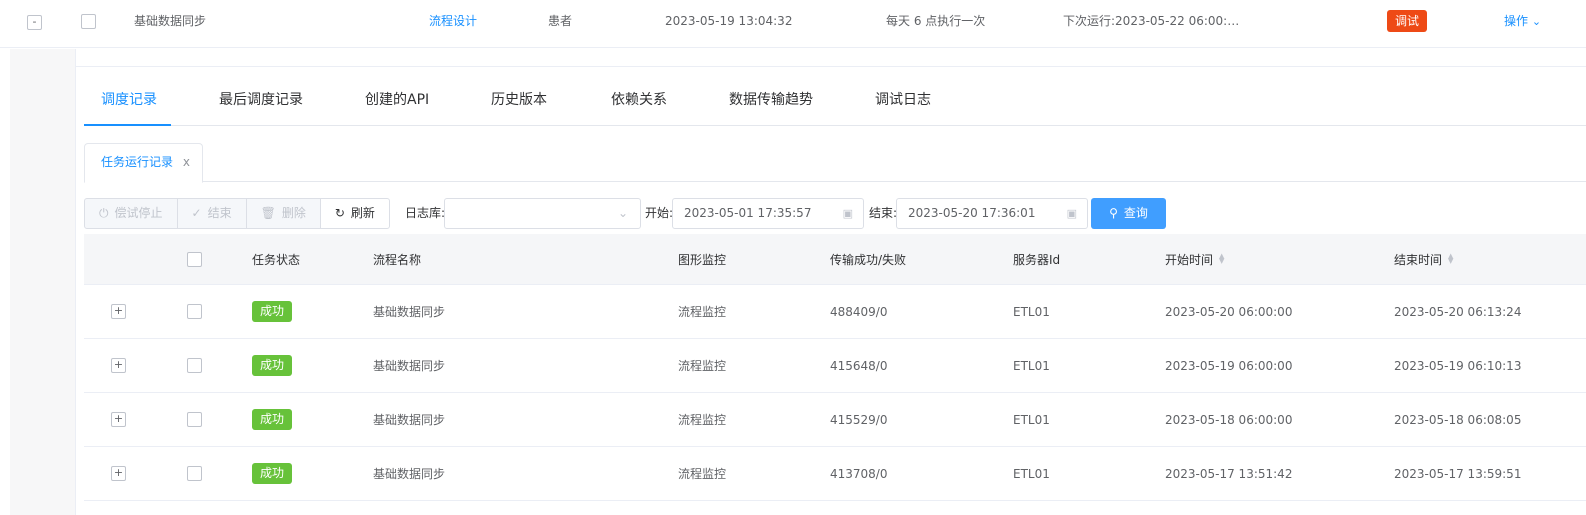 This screenshot has height=515, width=1586. What do you see at coordinates (196, 213) in the screenshot?
I see `check-icon: ✓` at bounding box center [196, 213].